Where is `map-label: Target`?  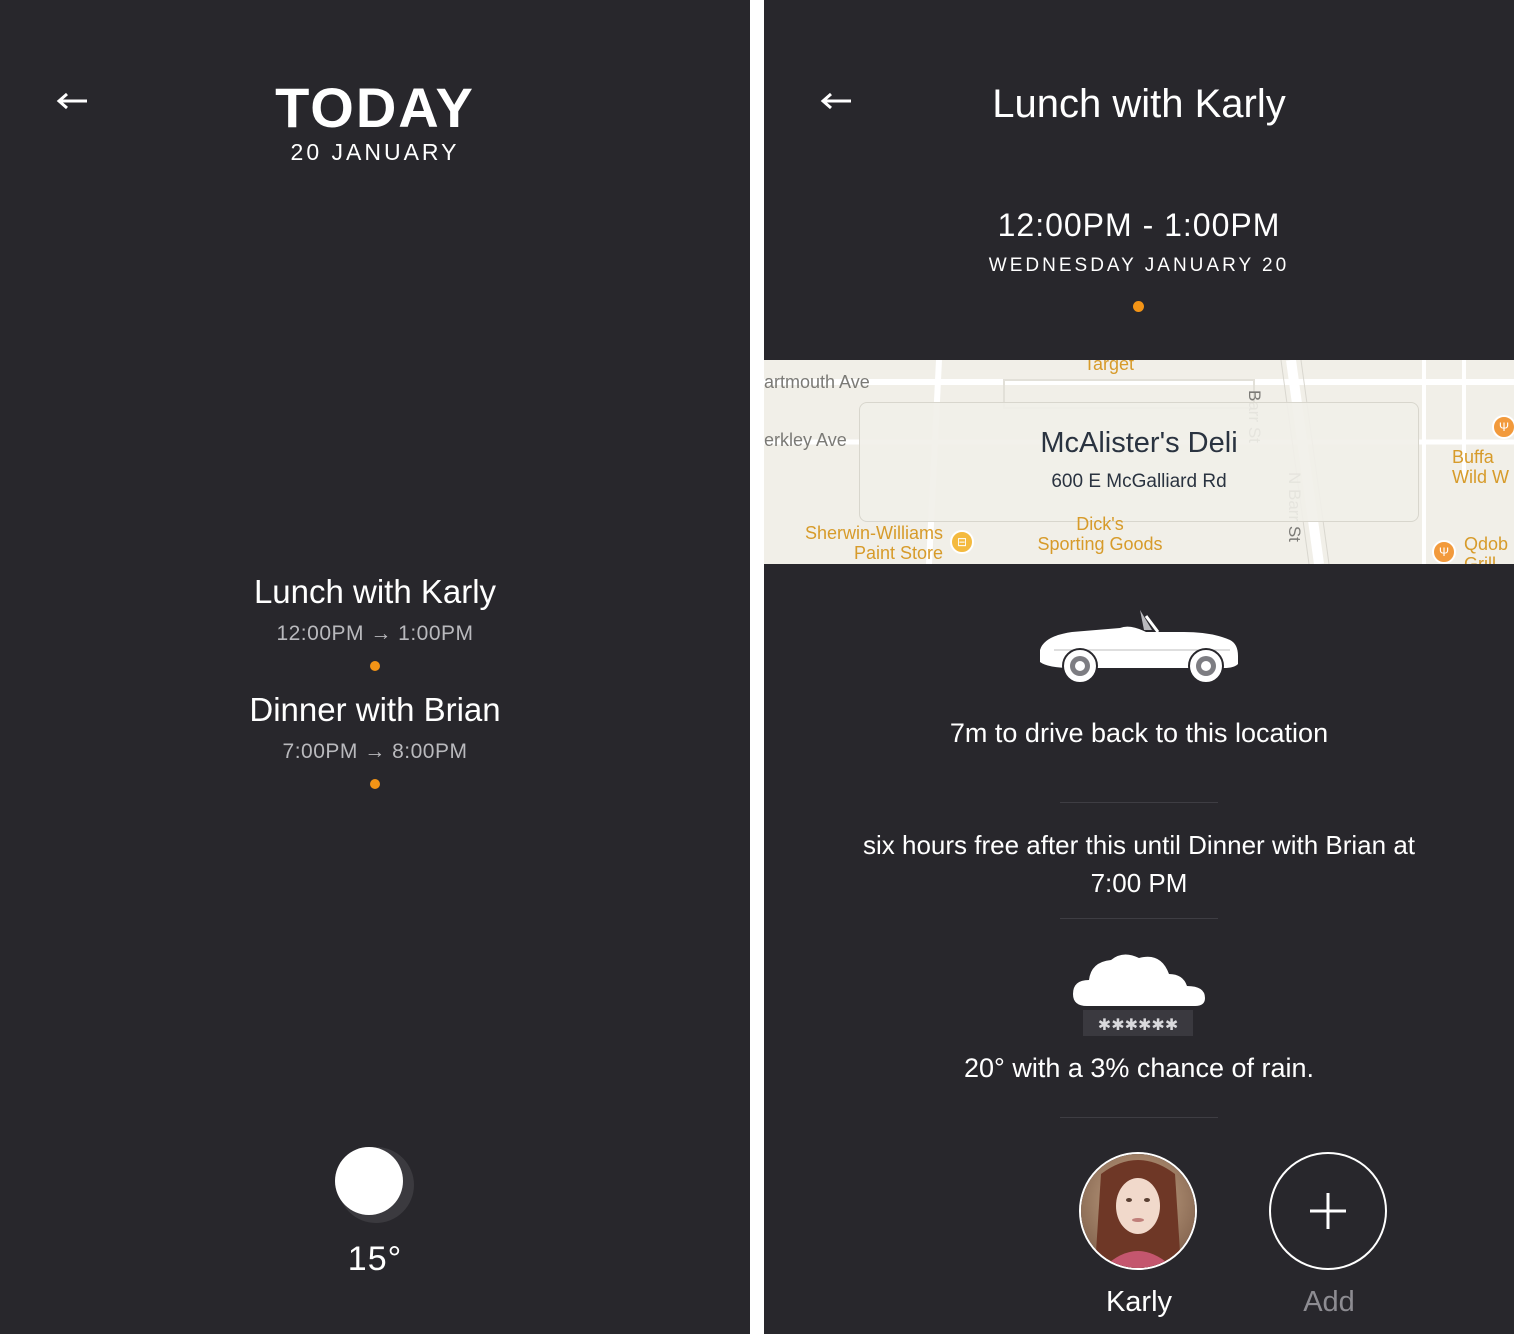 map-label: Target is located at coordinates (1109, 367).